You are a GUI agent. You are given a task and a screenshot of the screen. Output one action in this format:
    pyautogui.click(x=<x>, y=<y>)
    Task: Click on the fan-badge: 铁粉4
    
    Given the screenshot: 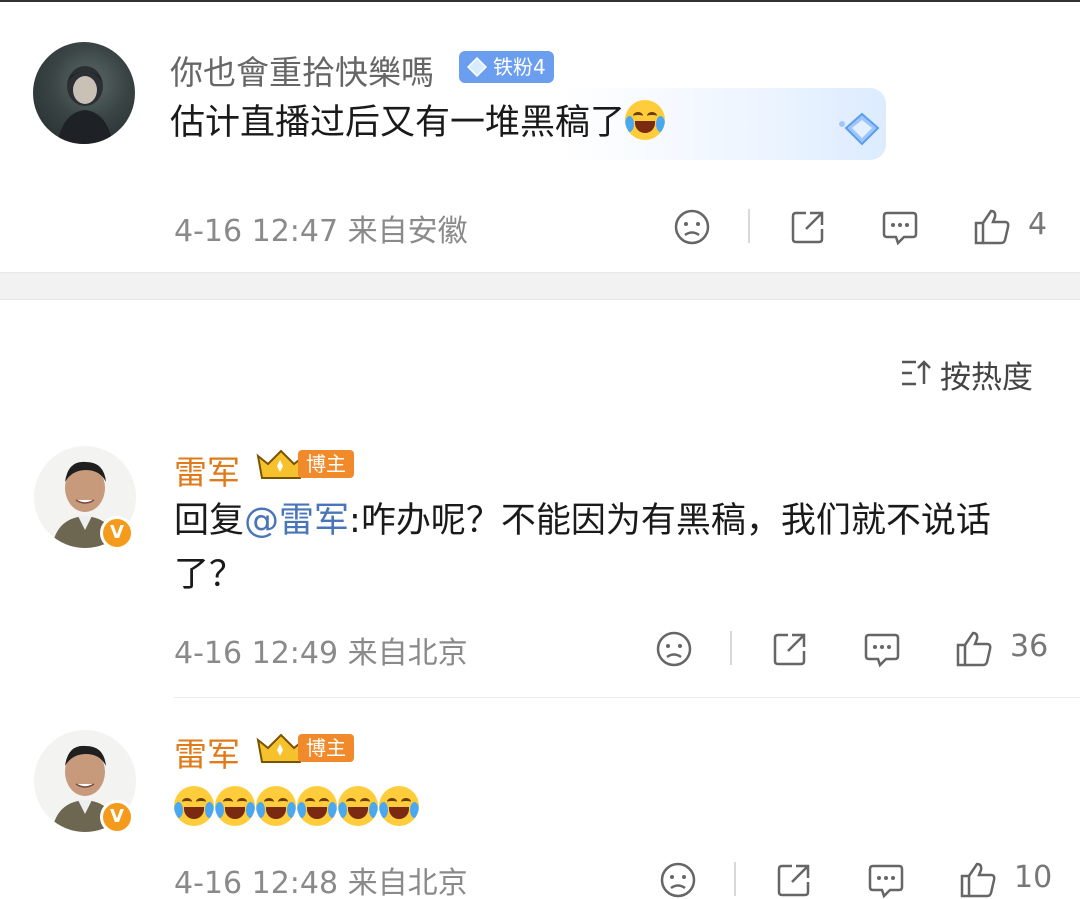 What is the action you would take?
    pyautogui.click(x=506, y=67)
    